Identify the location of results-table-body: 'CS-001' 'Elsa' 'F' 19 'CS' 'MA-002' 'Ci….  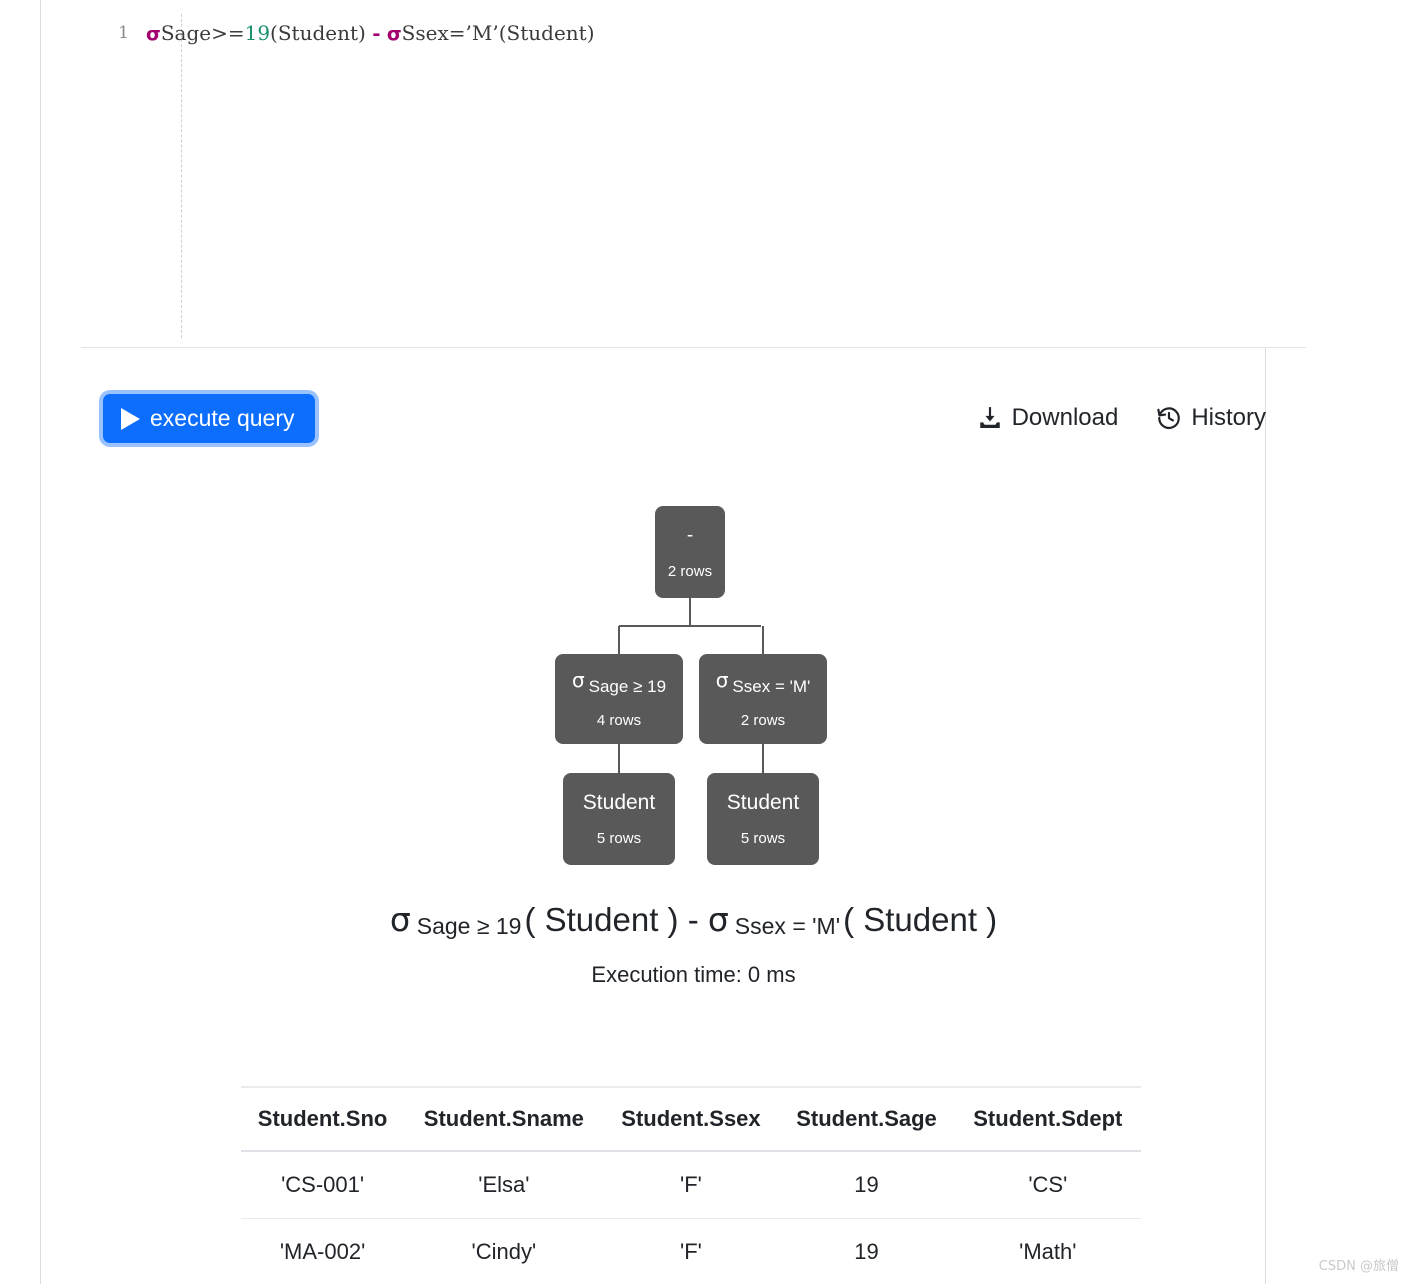
(691, 1218).